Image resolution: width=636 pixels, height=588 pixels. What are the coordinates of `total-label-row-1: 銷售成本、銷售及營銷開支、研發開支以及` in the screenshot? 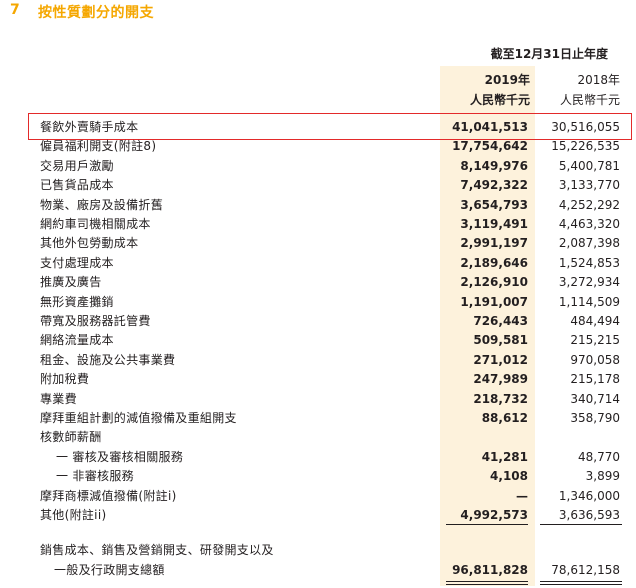 It's located at (318, 550).